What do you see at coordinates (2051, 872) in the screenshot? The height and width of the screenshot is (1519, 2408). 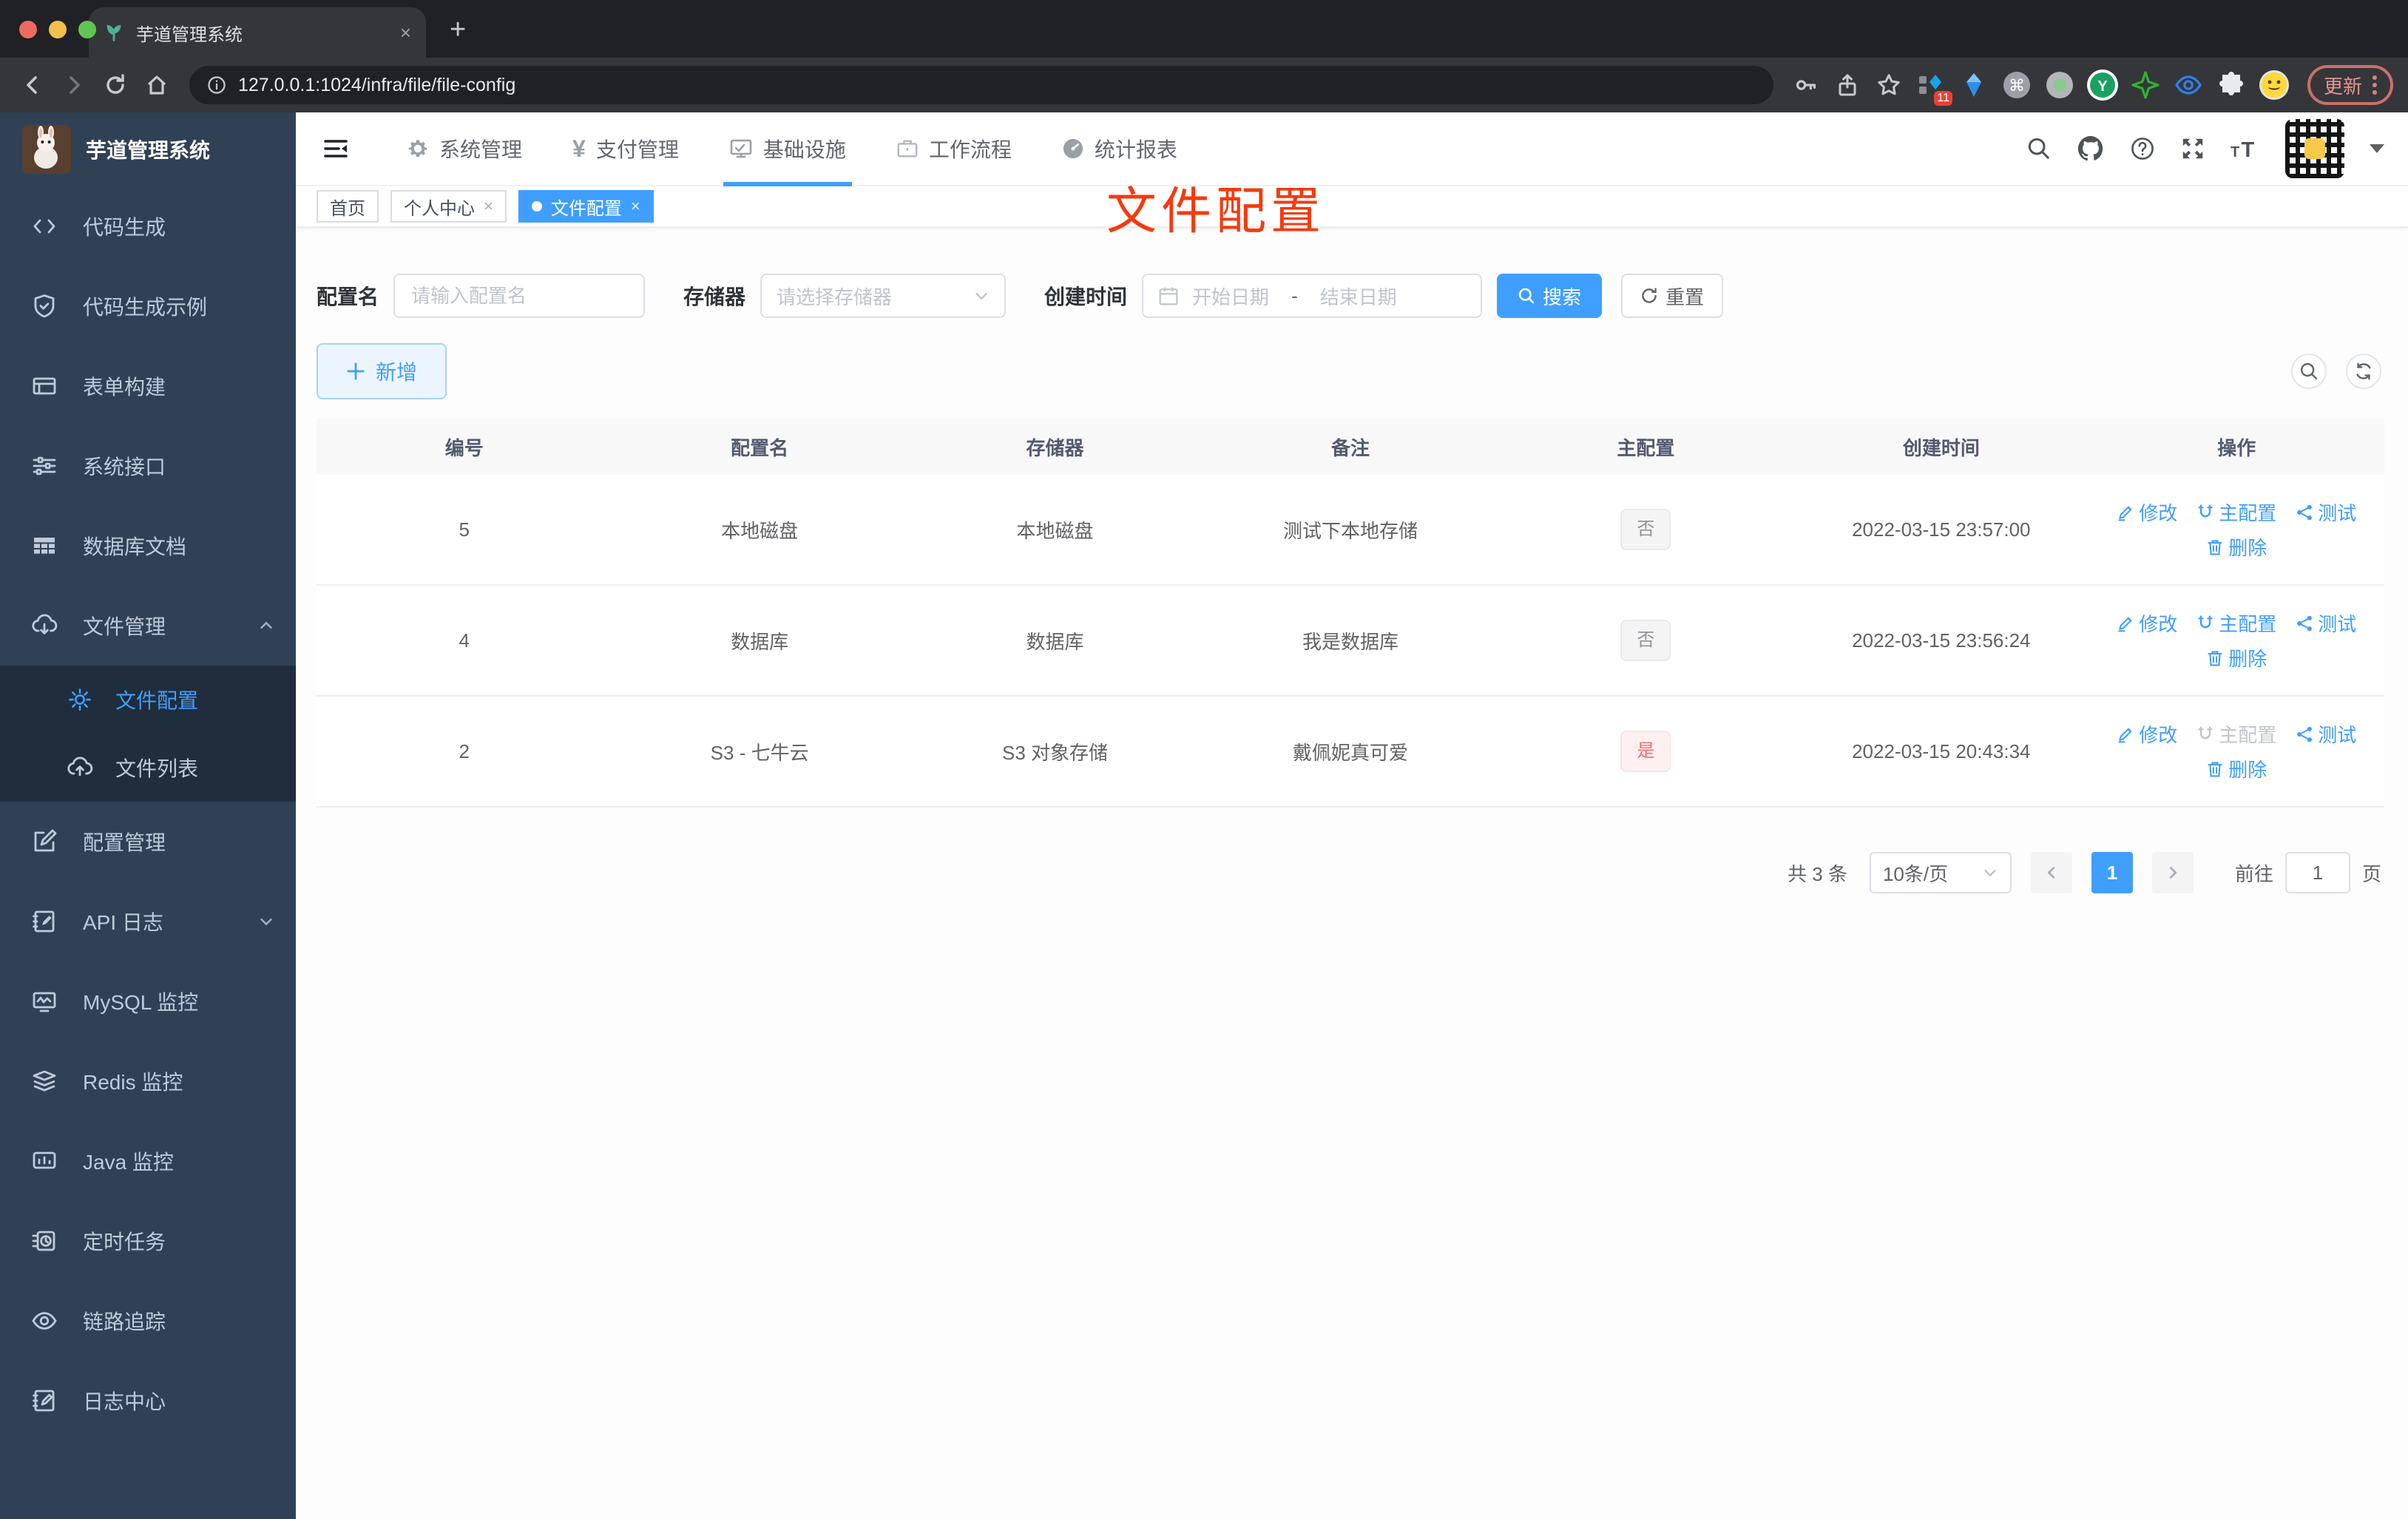 I see `prev-page-button` at bounding box center [2051, 872].